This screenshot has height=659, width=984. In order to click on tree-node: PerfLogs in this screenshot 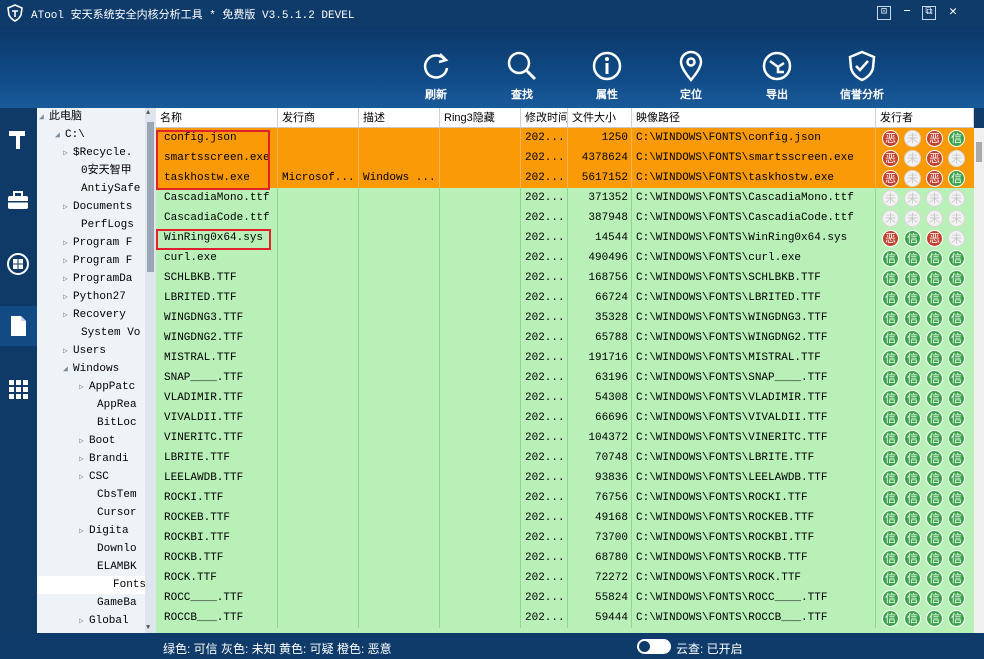, I will do `click(102, 225)`.